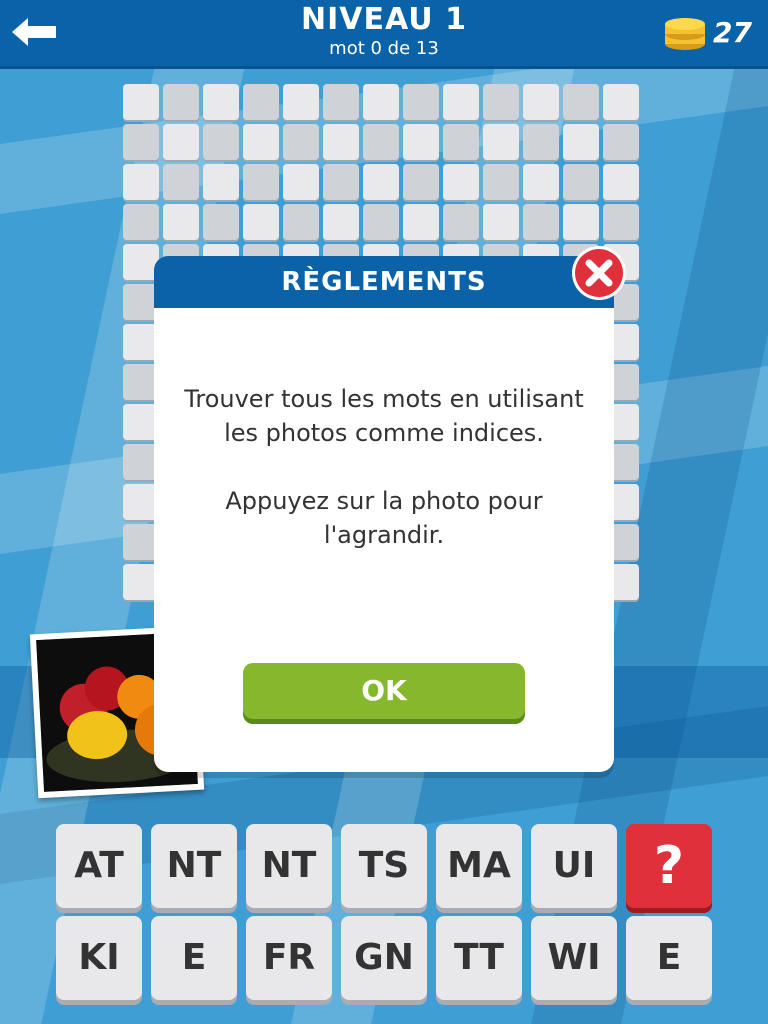  I want to click on level-title: NIVEAU 1, so click(384, 19).